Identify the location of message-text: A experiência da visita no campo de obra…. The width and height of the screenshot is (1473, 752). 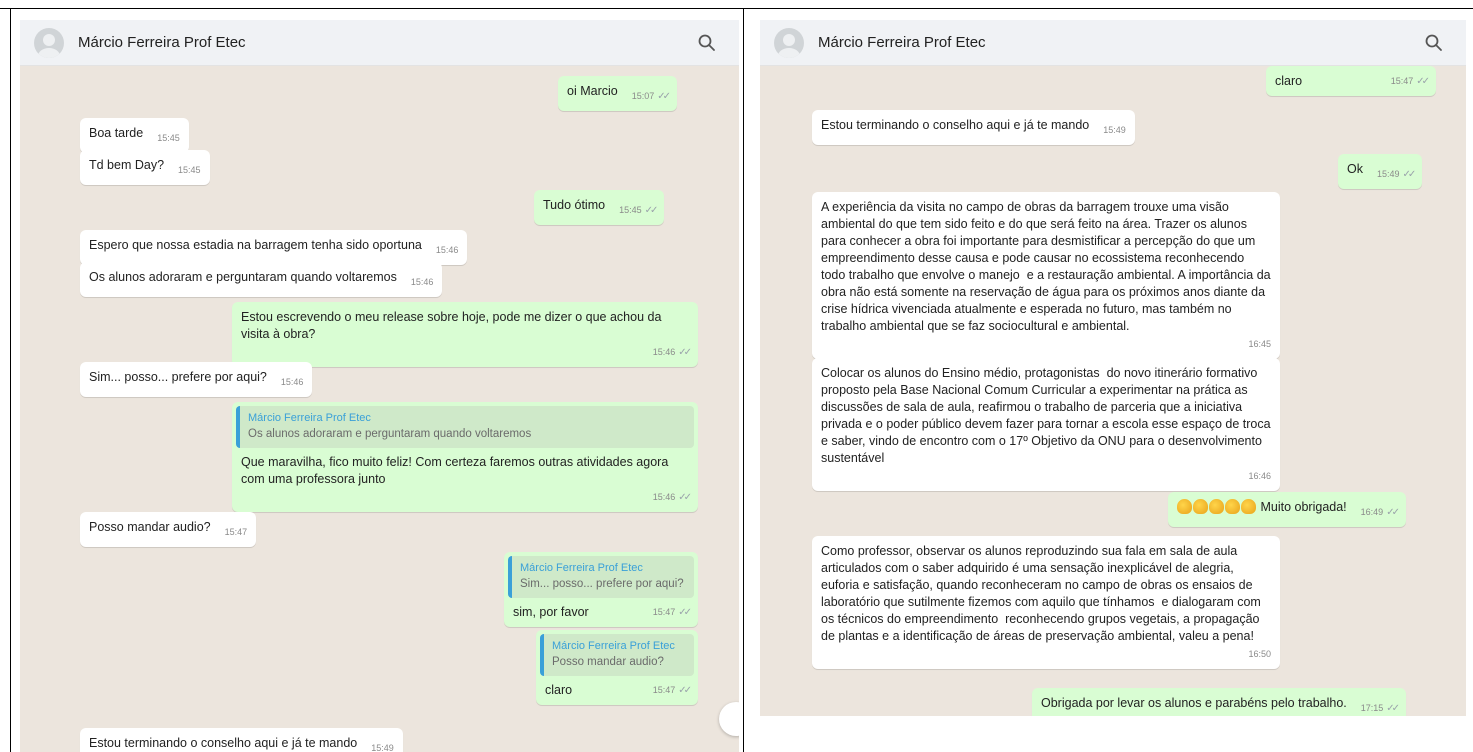
(1048, 266).